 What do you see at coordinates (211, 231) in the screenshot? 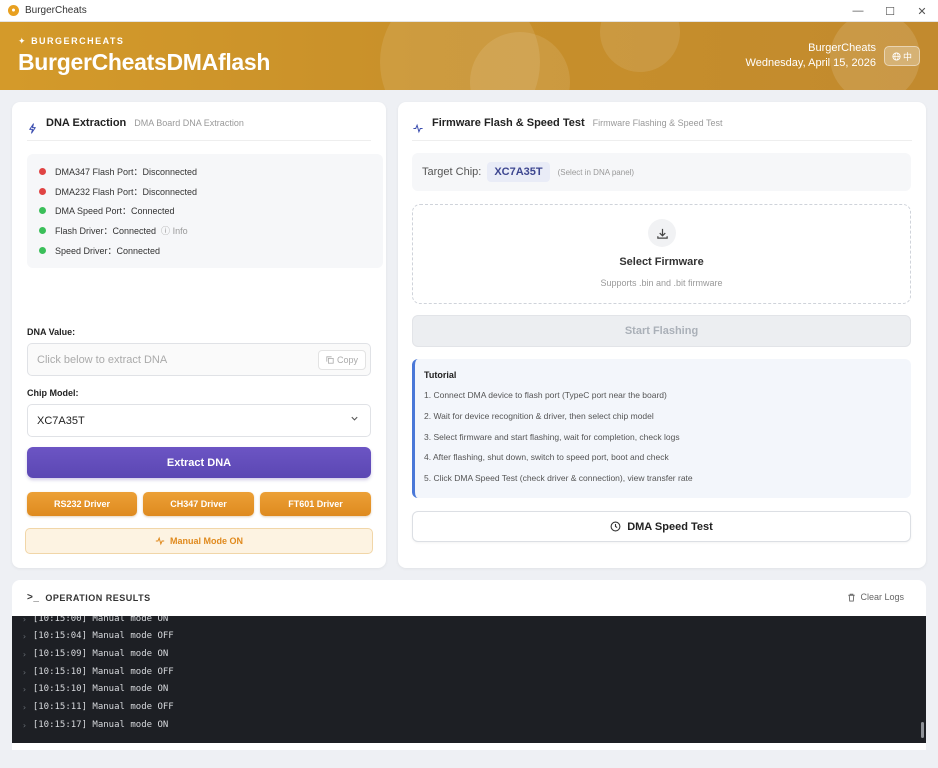
I see `status-row-flash-driver: Flash Driver：Connected ⓘ Info` at bounding box center [211, 231].